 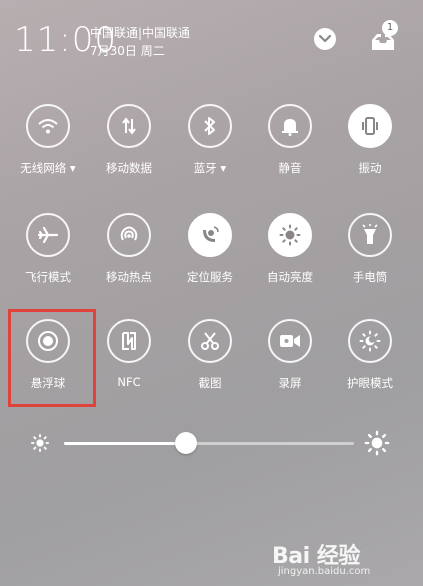 I want to click on eye-care-toggle, so click(x=370, y=341).